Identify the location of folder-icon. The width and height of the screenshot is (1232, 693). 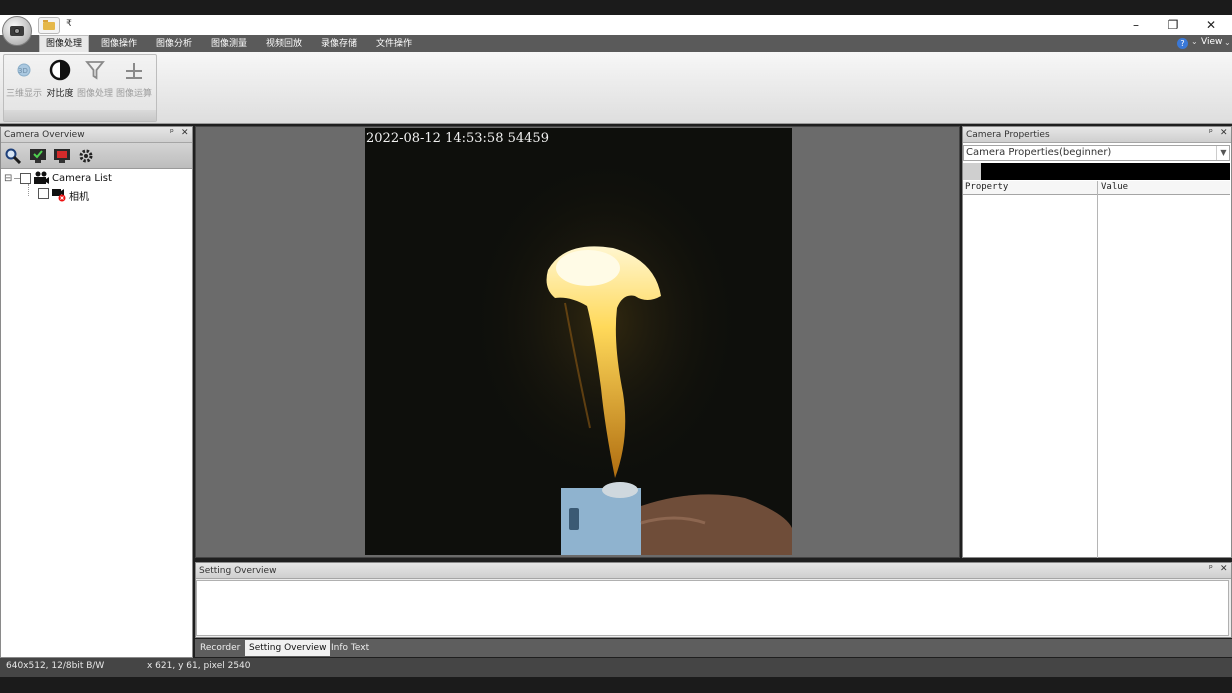
(49, 24).